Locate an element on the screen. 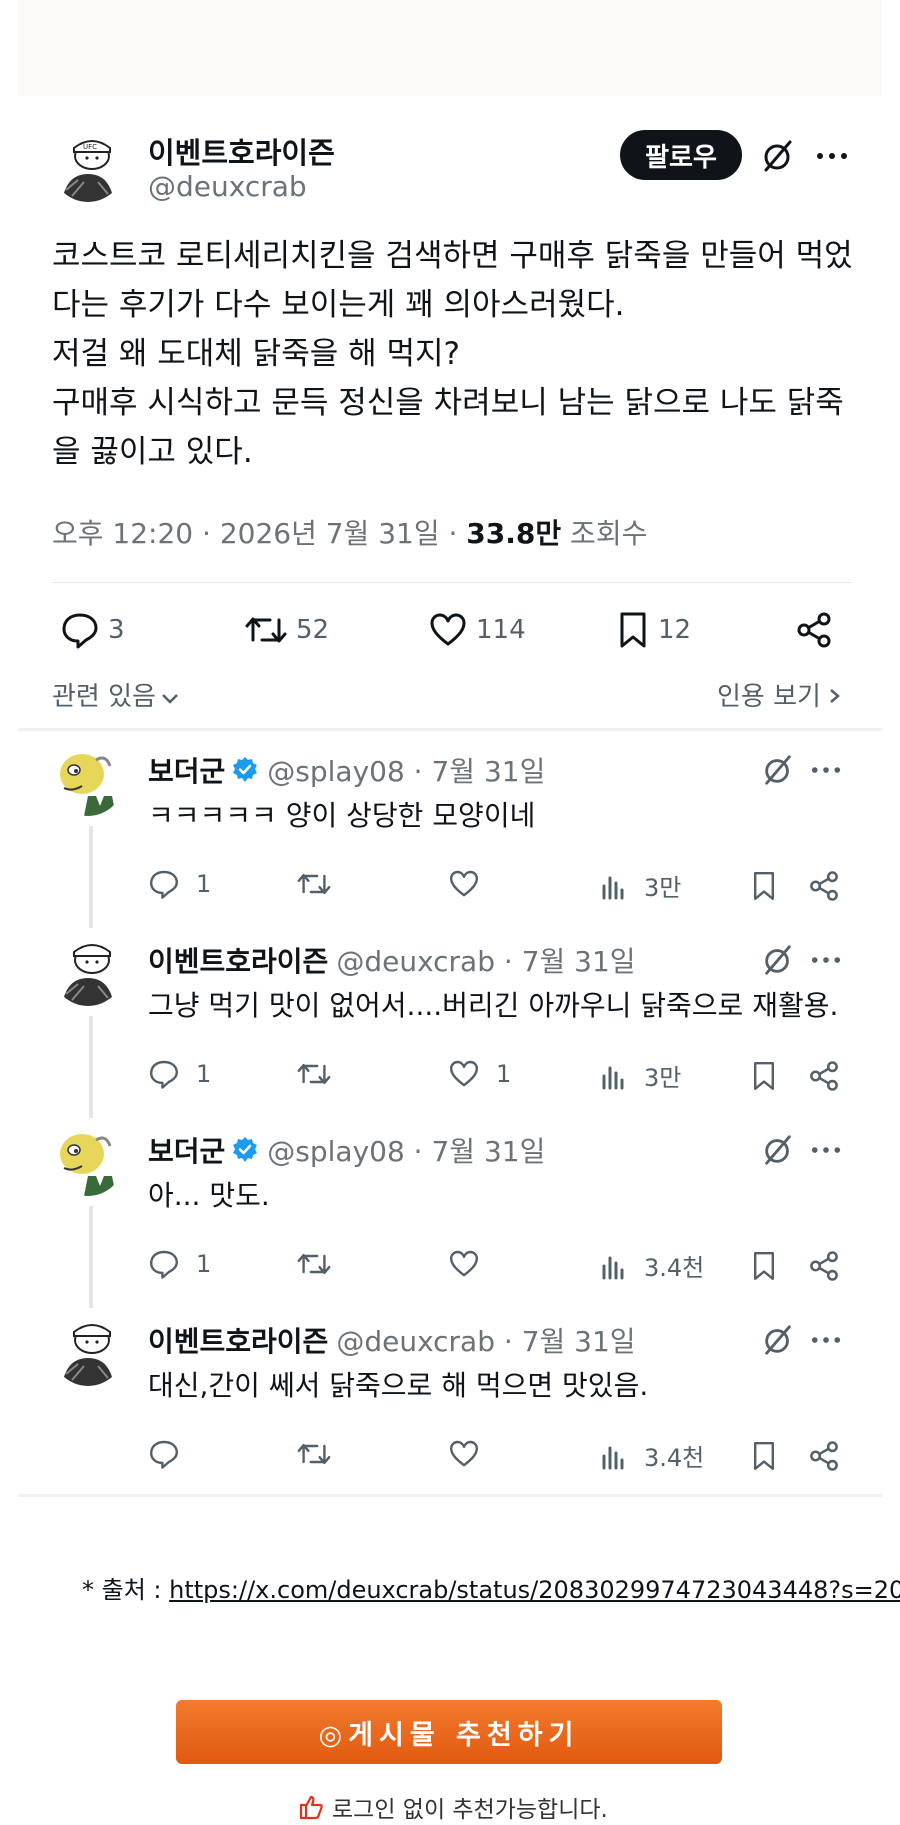 The image size is (900, 1825). tweet-body-line: 을 끓이고 있다. is located at coordinates (152, 452).